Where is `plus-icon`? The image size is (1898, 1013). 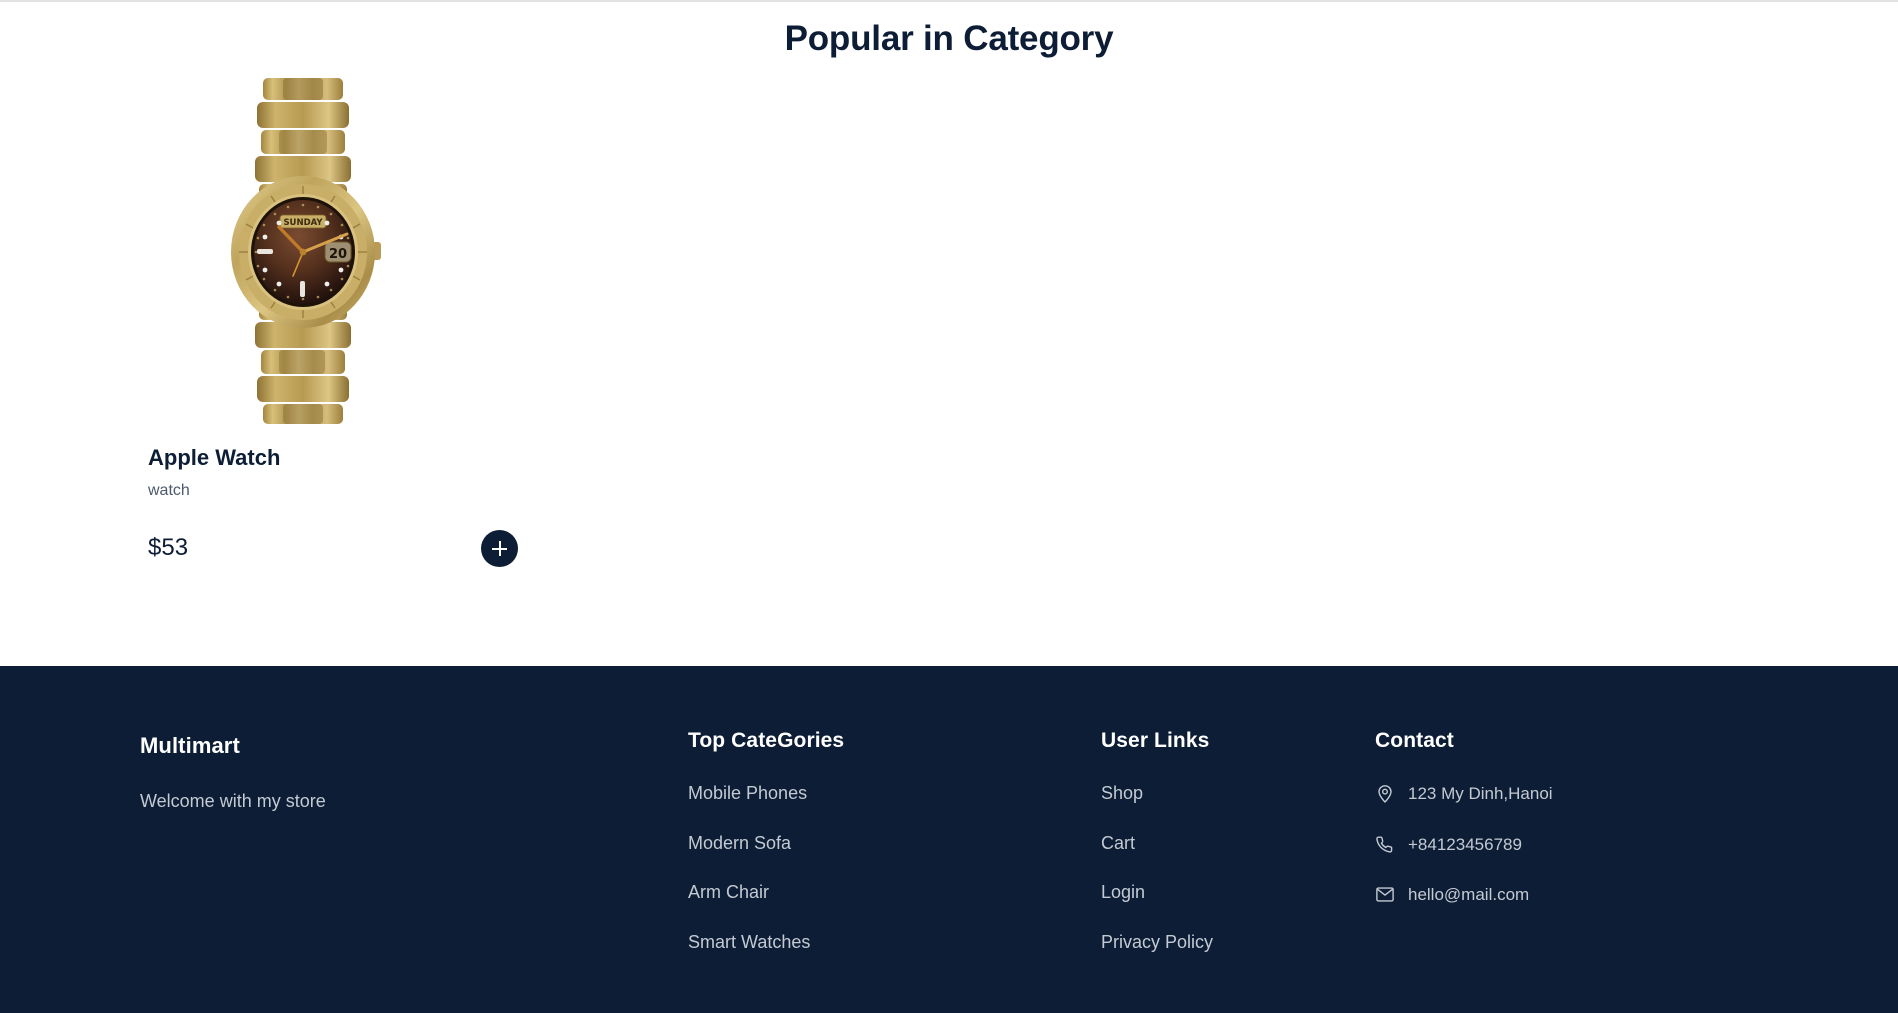 plus-icon is located at coordinates (499, 548).